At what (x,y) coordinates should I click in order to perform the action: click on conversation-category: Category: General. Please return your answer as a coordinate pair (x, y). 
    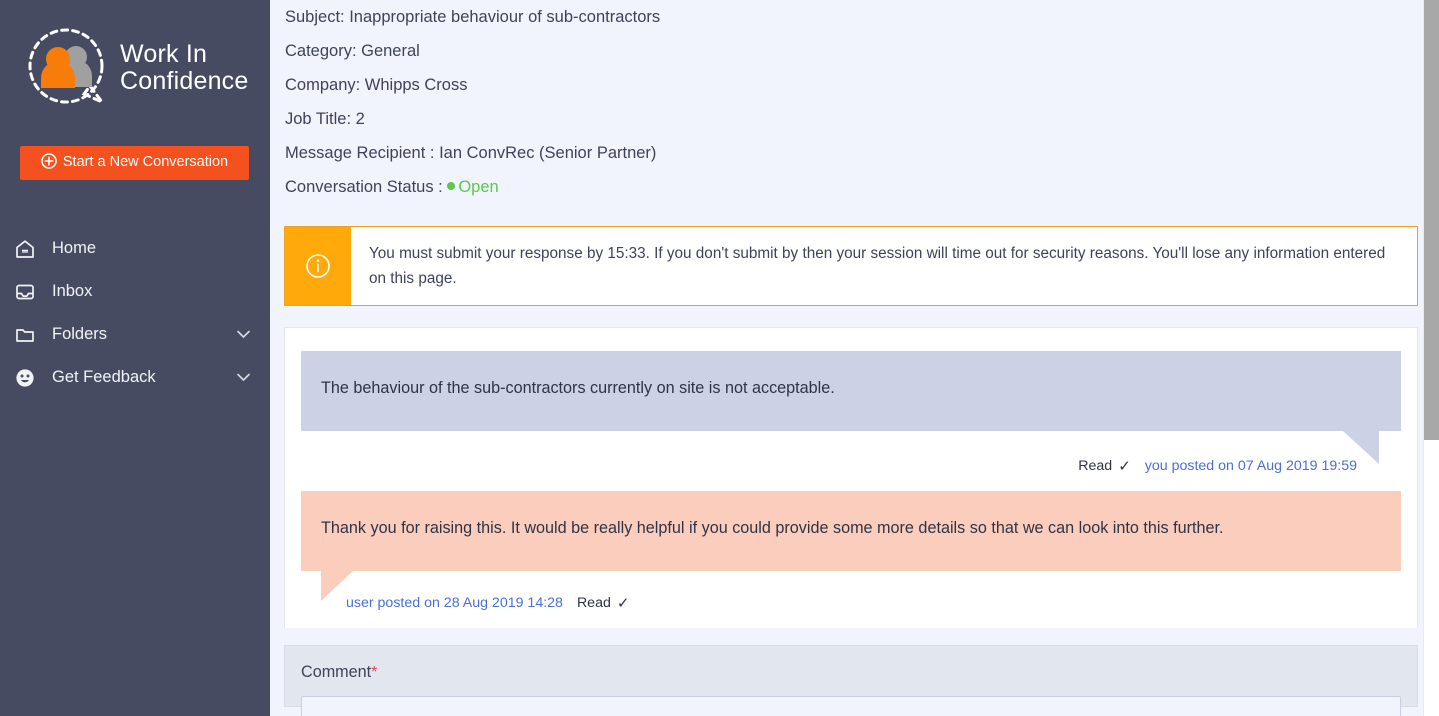
    Looking at the image, I should click on (352, 51).